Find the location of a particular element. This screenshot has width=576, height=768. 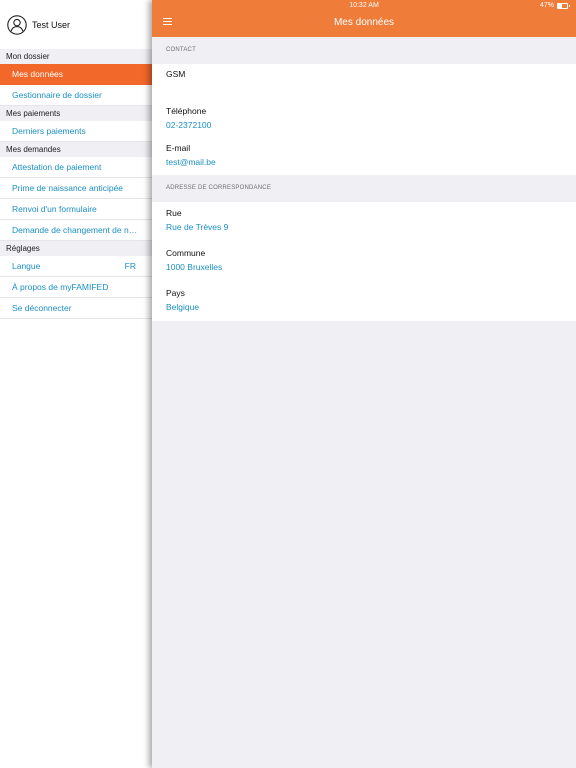

sidebar-item-langue-label: Langue is located at coordinates (26, 266).